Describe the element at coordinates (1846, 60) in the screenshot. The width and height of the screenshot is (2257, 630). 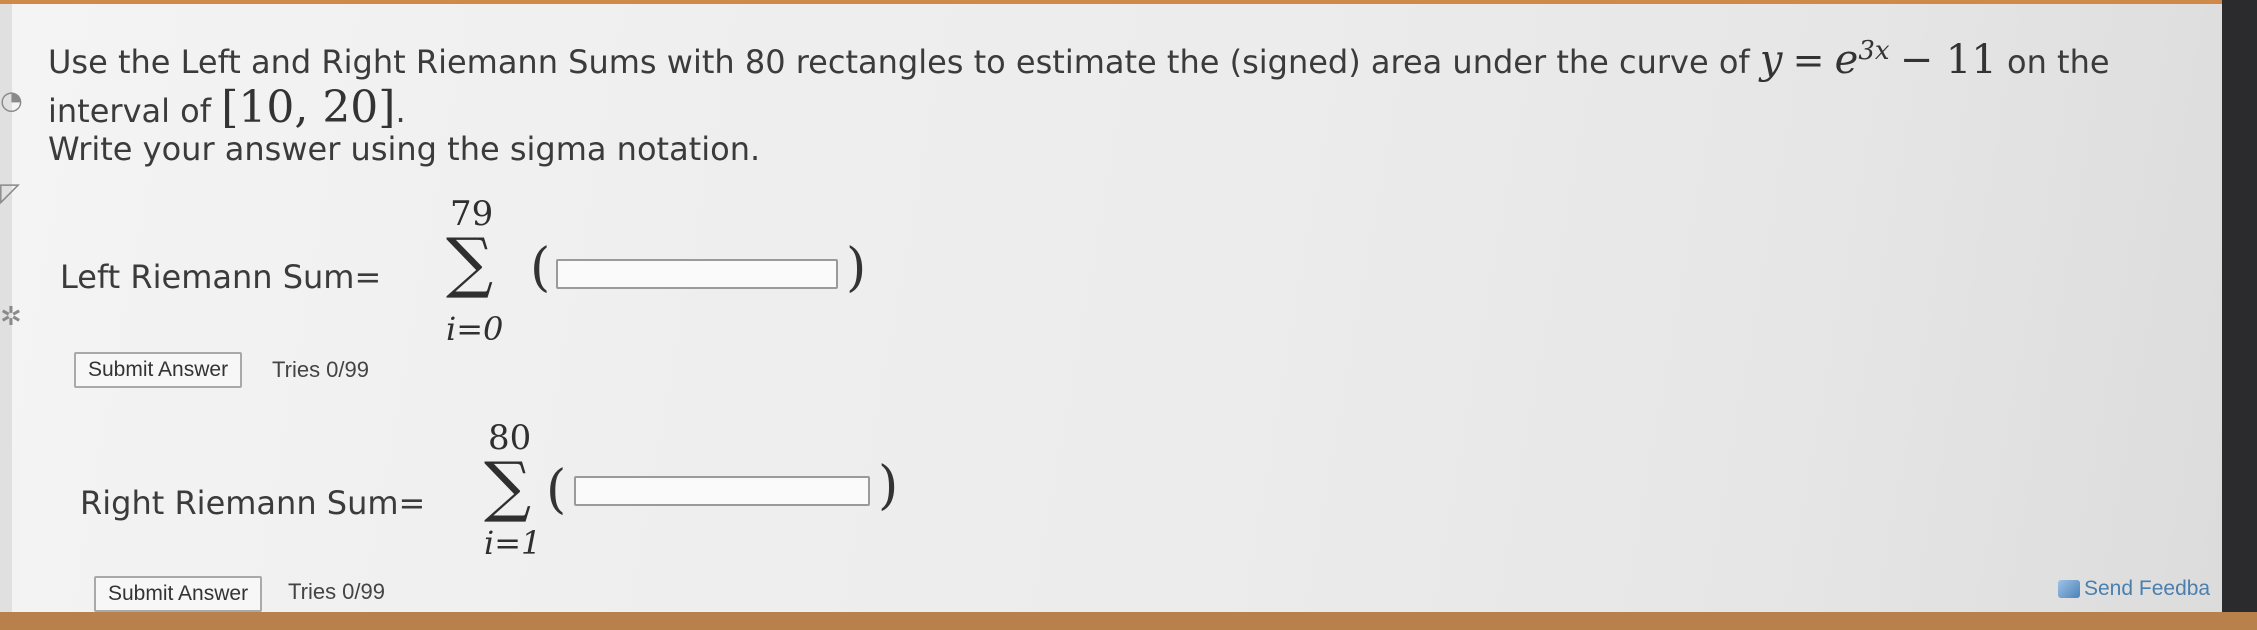
I see `equation-base: e` at that location.